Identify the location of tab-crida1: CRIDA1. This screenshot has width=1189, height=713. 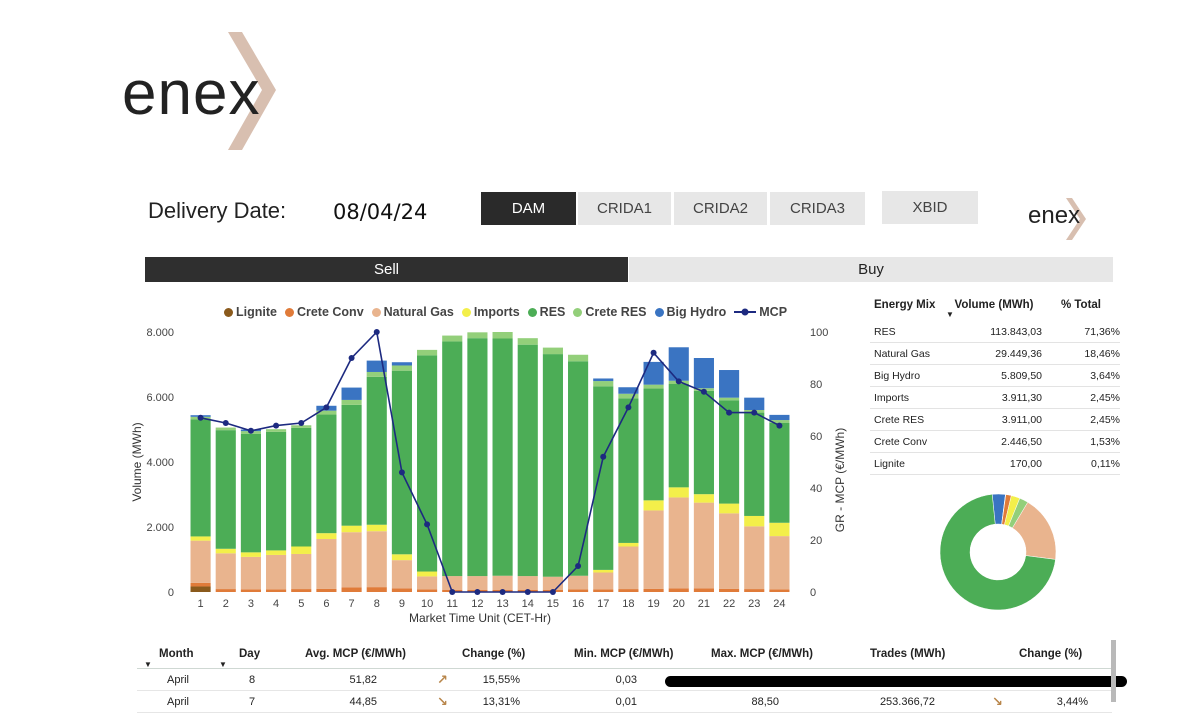
(624, 208).